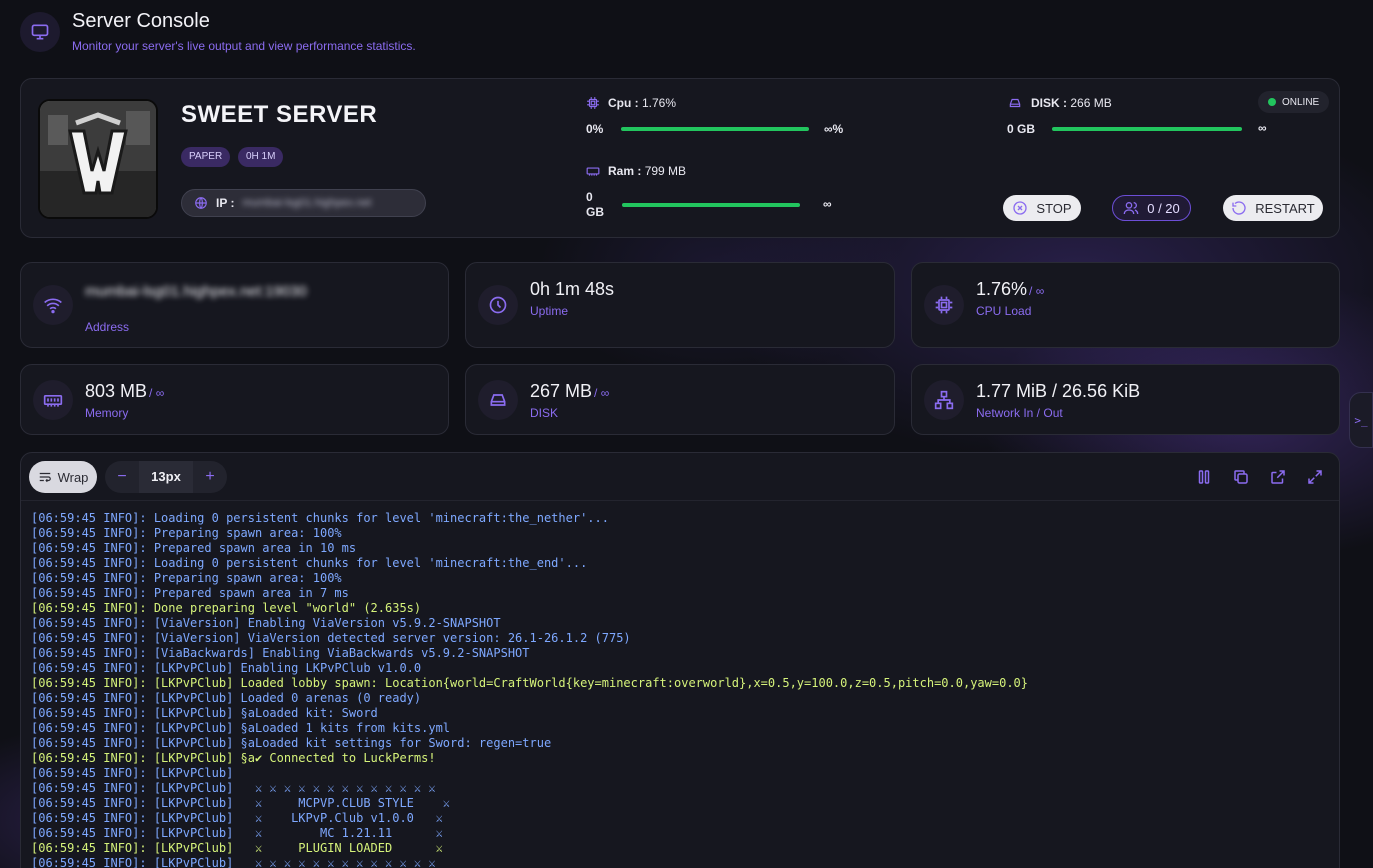  What do you see at coordinates (595, 129) in the screenshot?
I see `cpu-min: 0%` at bounding box center [595, 129].